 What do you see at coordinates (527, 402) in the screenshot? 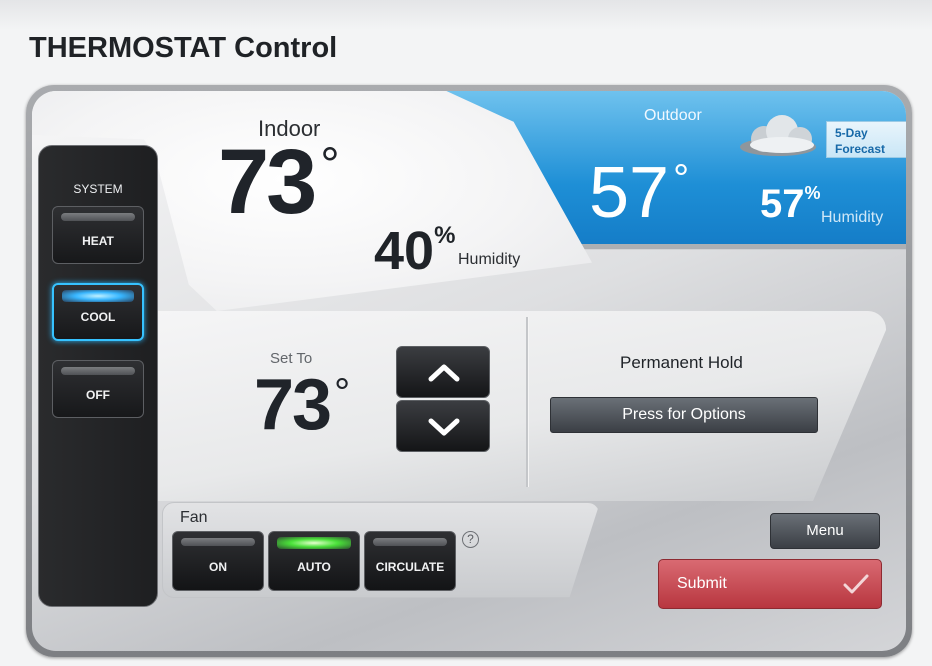
I see `setpoint-divider` at bounding box center [527, 402].